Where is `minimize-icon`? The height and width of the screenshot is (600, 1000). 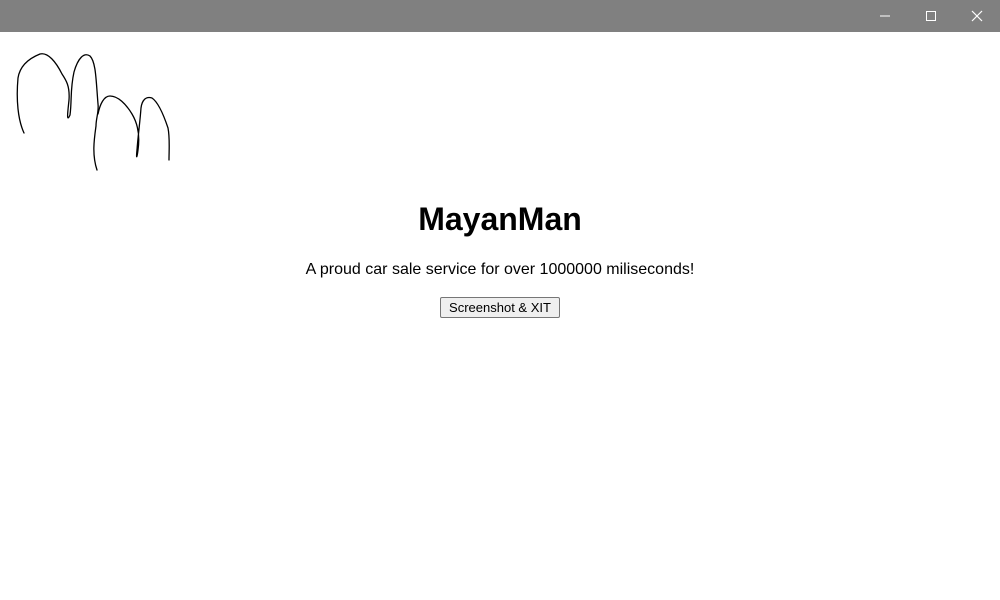 minimize-icon is located at coordinates (885, 16).